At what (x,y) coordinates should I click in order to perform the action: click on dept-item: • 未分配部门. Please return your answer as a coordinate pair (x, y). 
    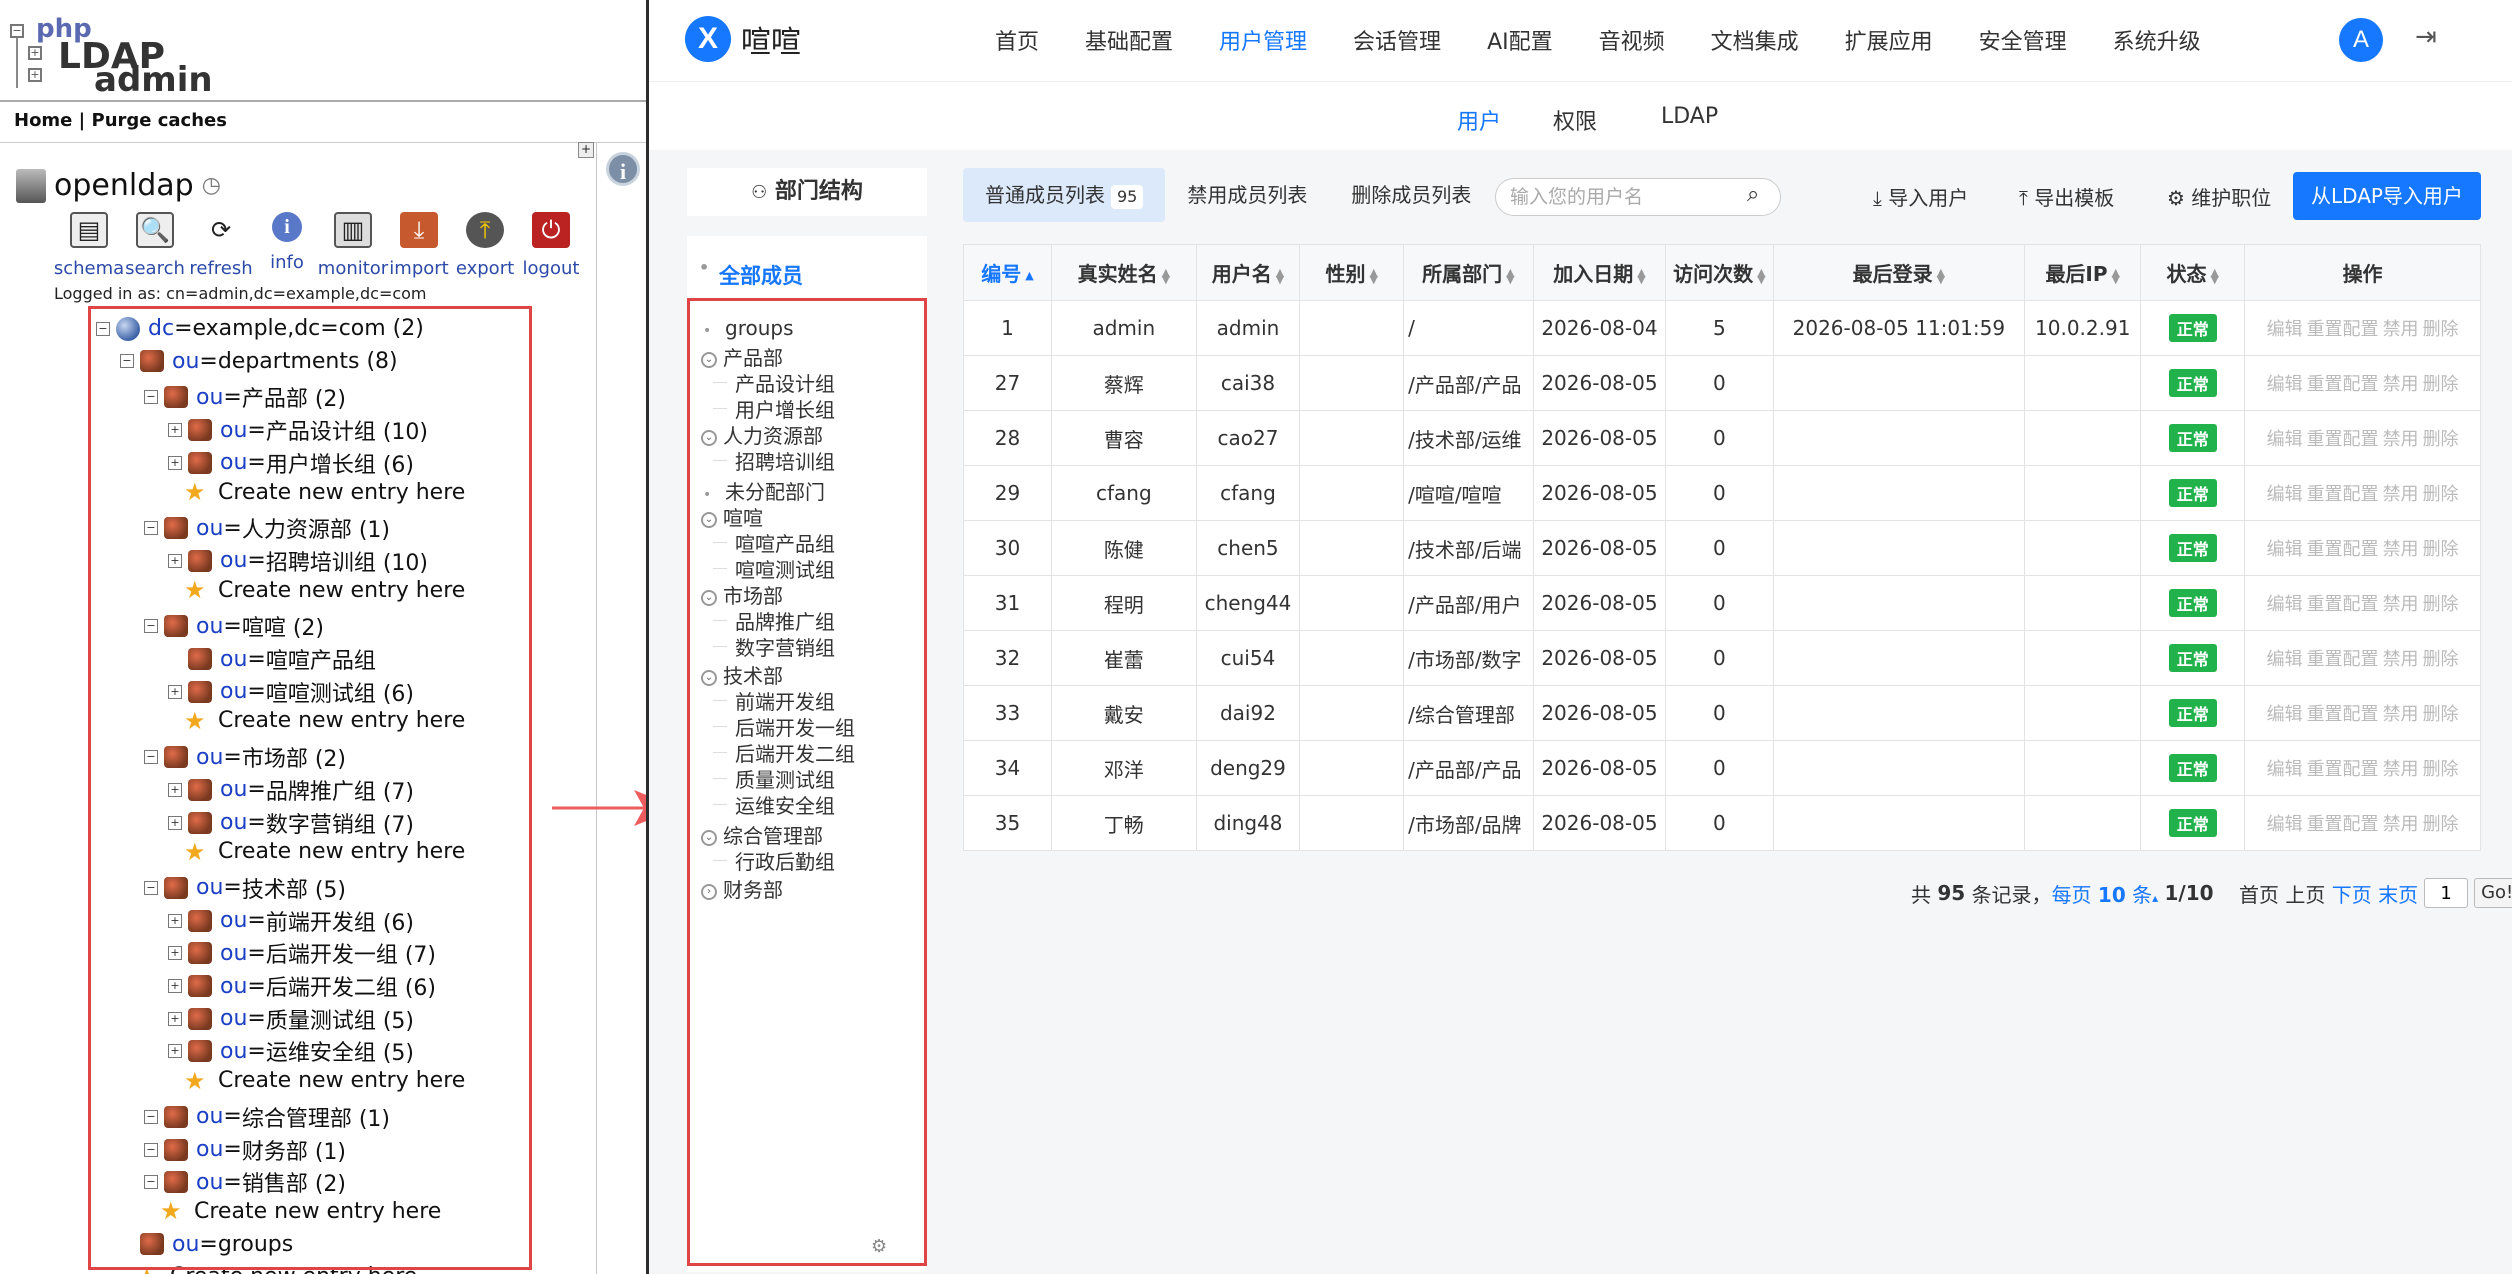
    Looking at the image, I should click on (764, 490).